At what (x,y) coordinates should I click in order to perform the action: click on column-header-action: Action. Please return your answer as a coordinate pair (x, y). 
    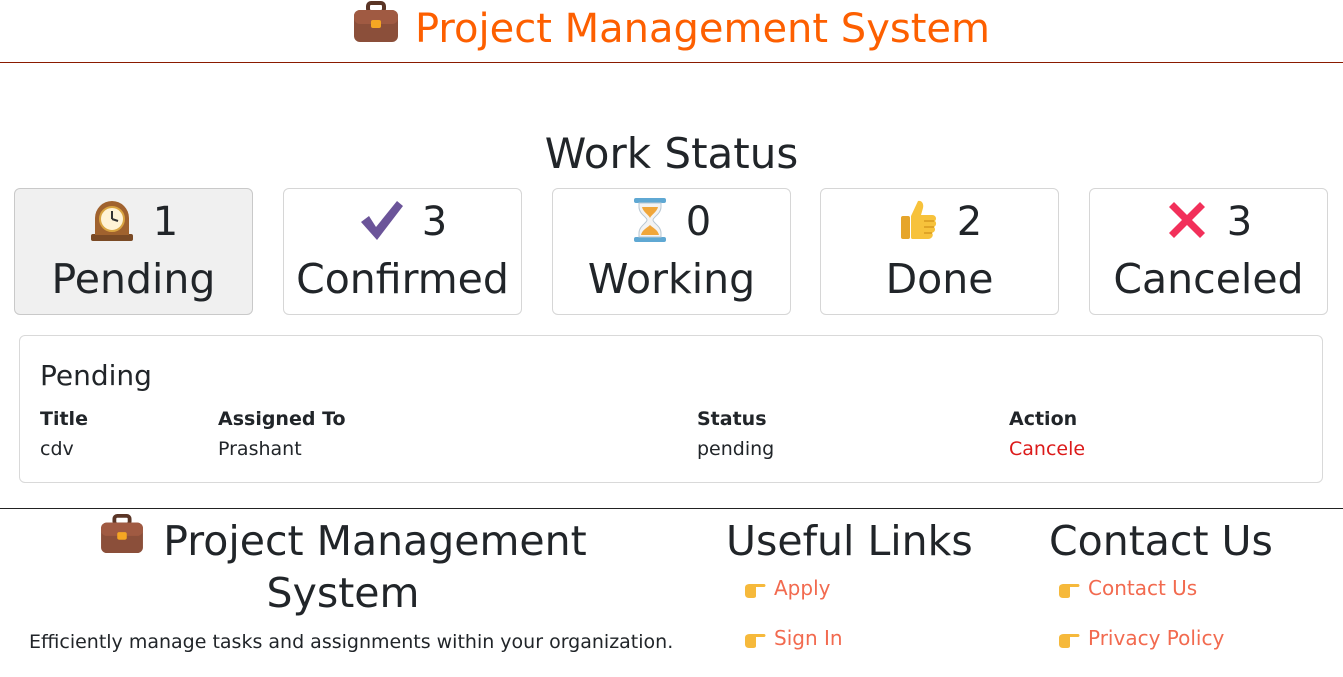
    Looking at the image, I should click on (1043, 419).